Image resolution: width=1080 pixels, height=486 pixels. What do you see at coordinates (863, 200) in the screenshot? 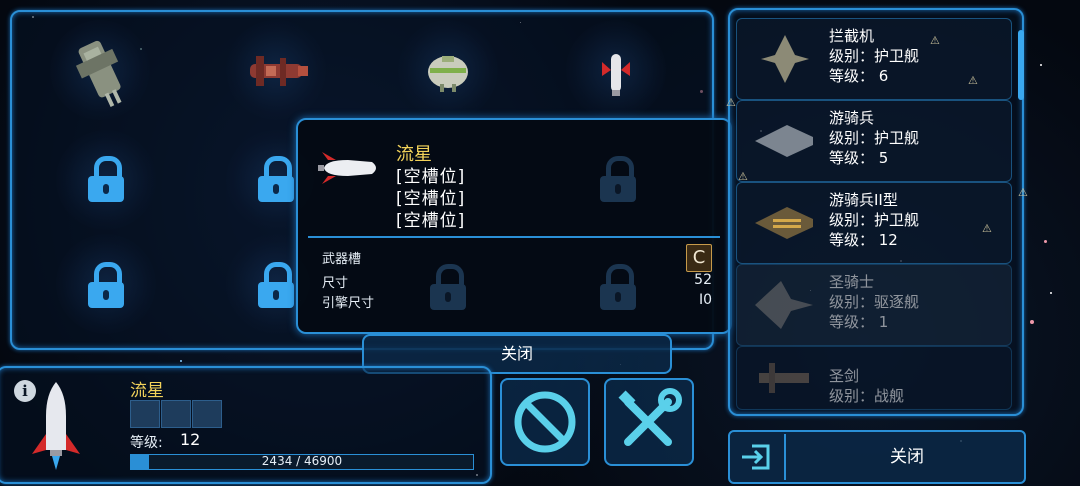
I see `ship-name: 游骑兵II型` at bounding box center [863, 200].